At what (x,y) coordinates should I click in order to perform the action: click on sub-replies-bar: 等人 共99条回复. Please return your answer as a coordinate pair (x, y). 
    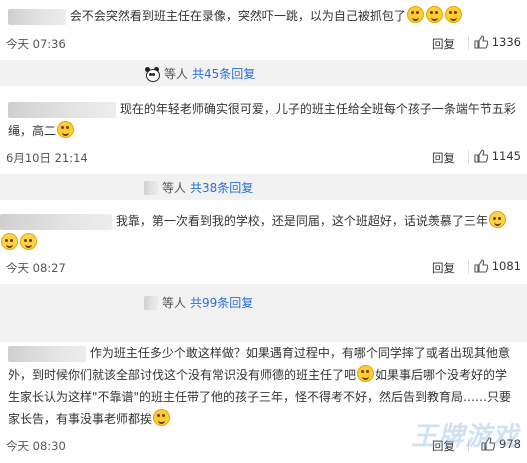
    Looking at the image, I should click on (263, 313).